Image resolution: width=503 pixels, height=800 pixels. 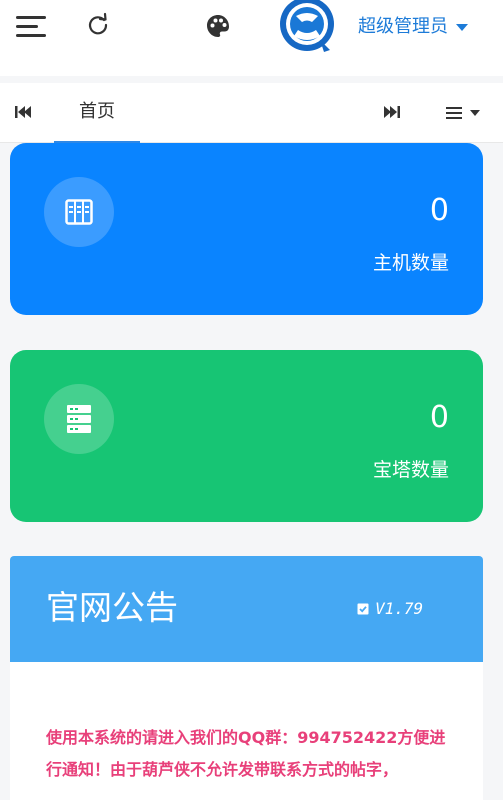 I want to click on site-logo, so click(x=307, y=26).